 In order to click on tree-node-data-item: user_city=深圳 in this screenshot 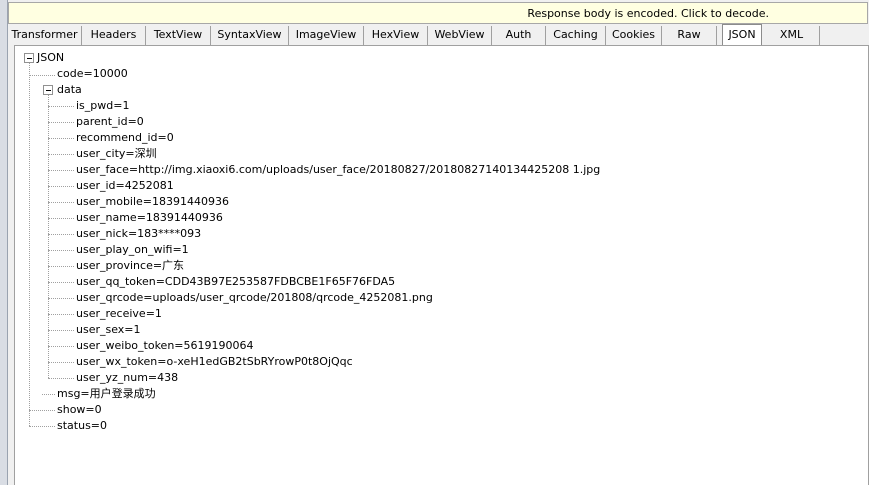, I will do `click(116, 154)`.